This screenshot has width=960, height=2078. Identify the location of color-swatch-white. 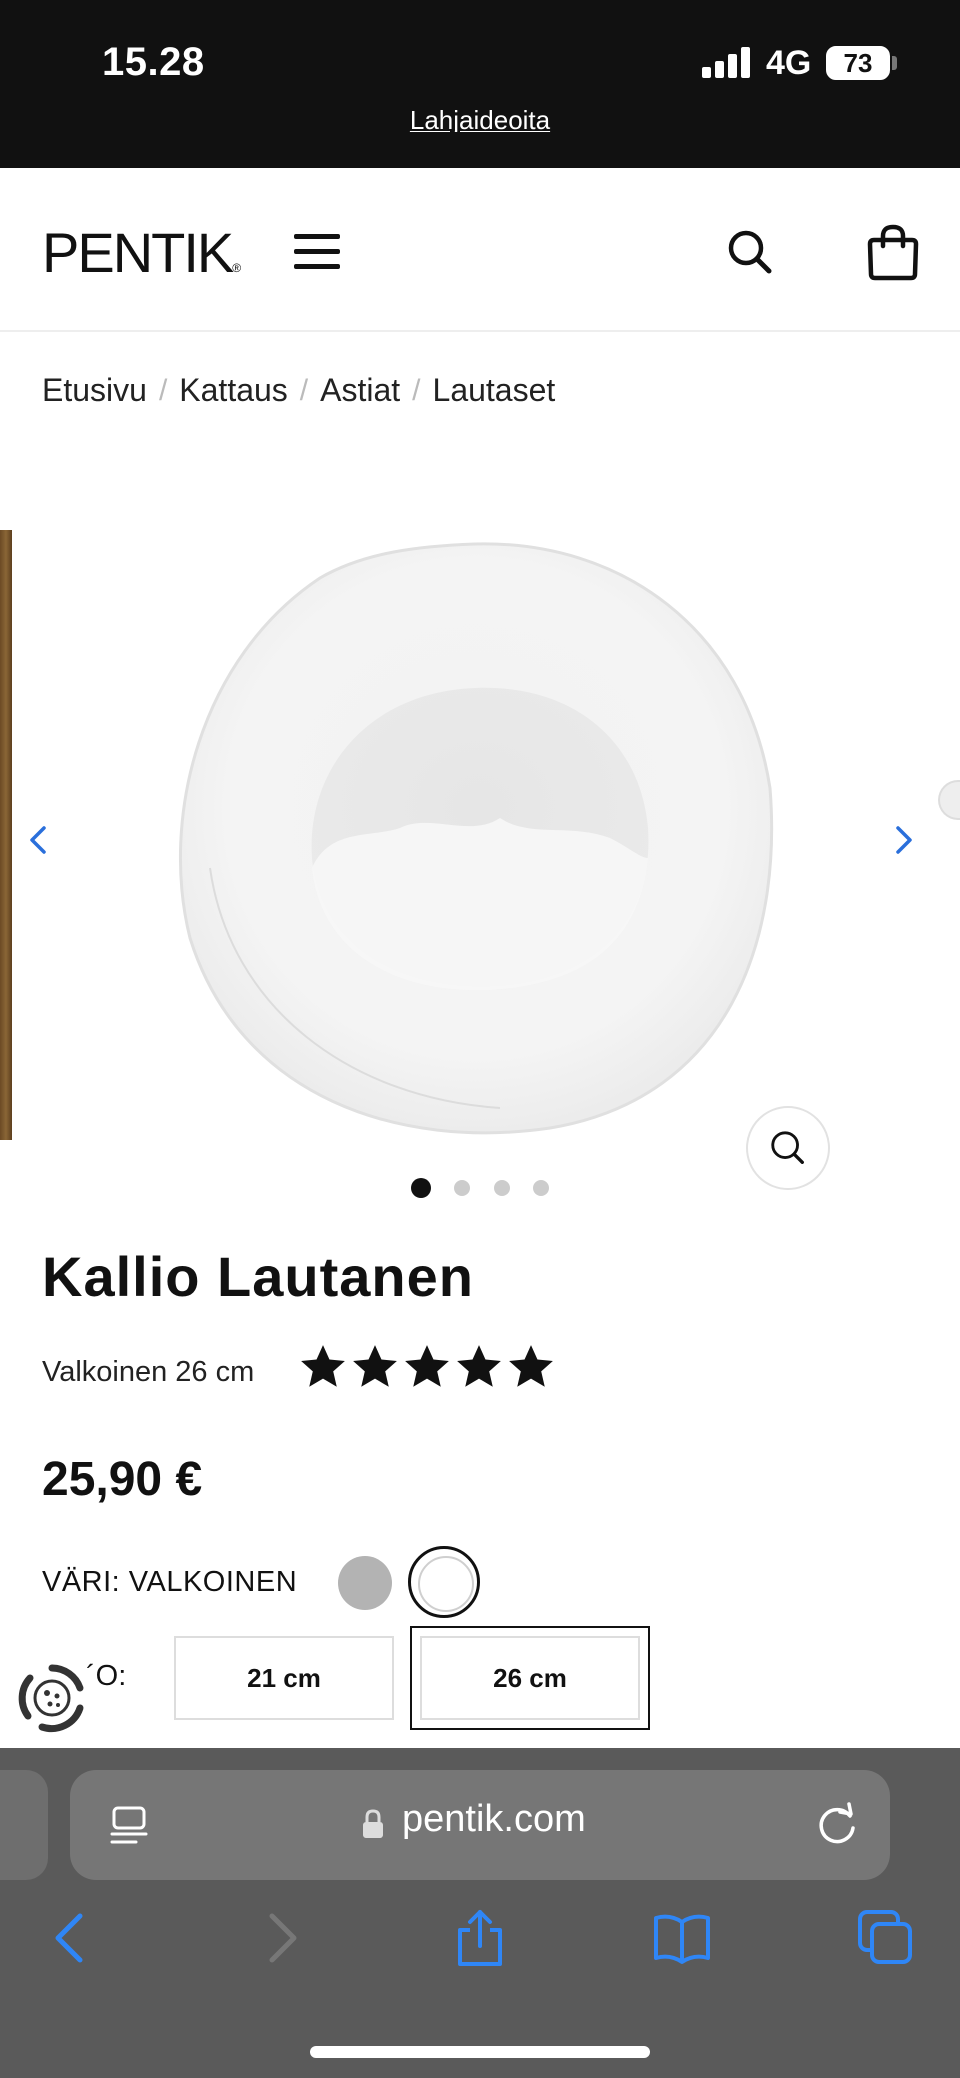
(444, 1582).